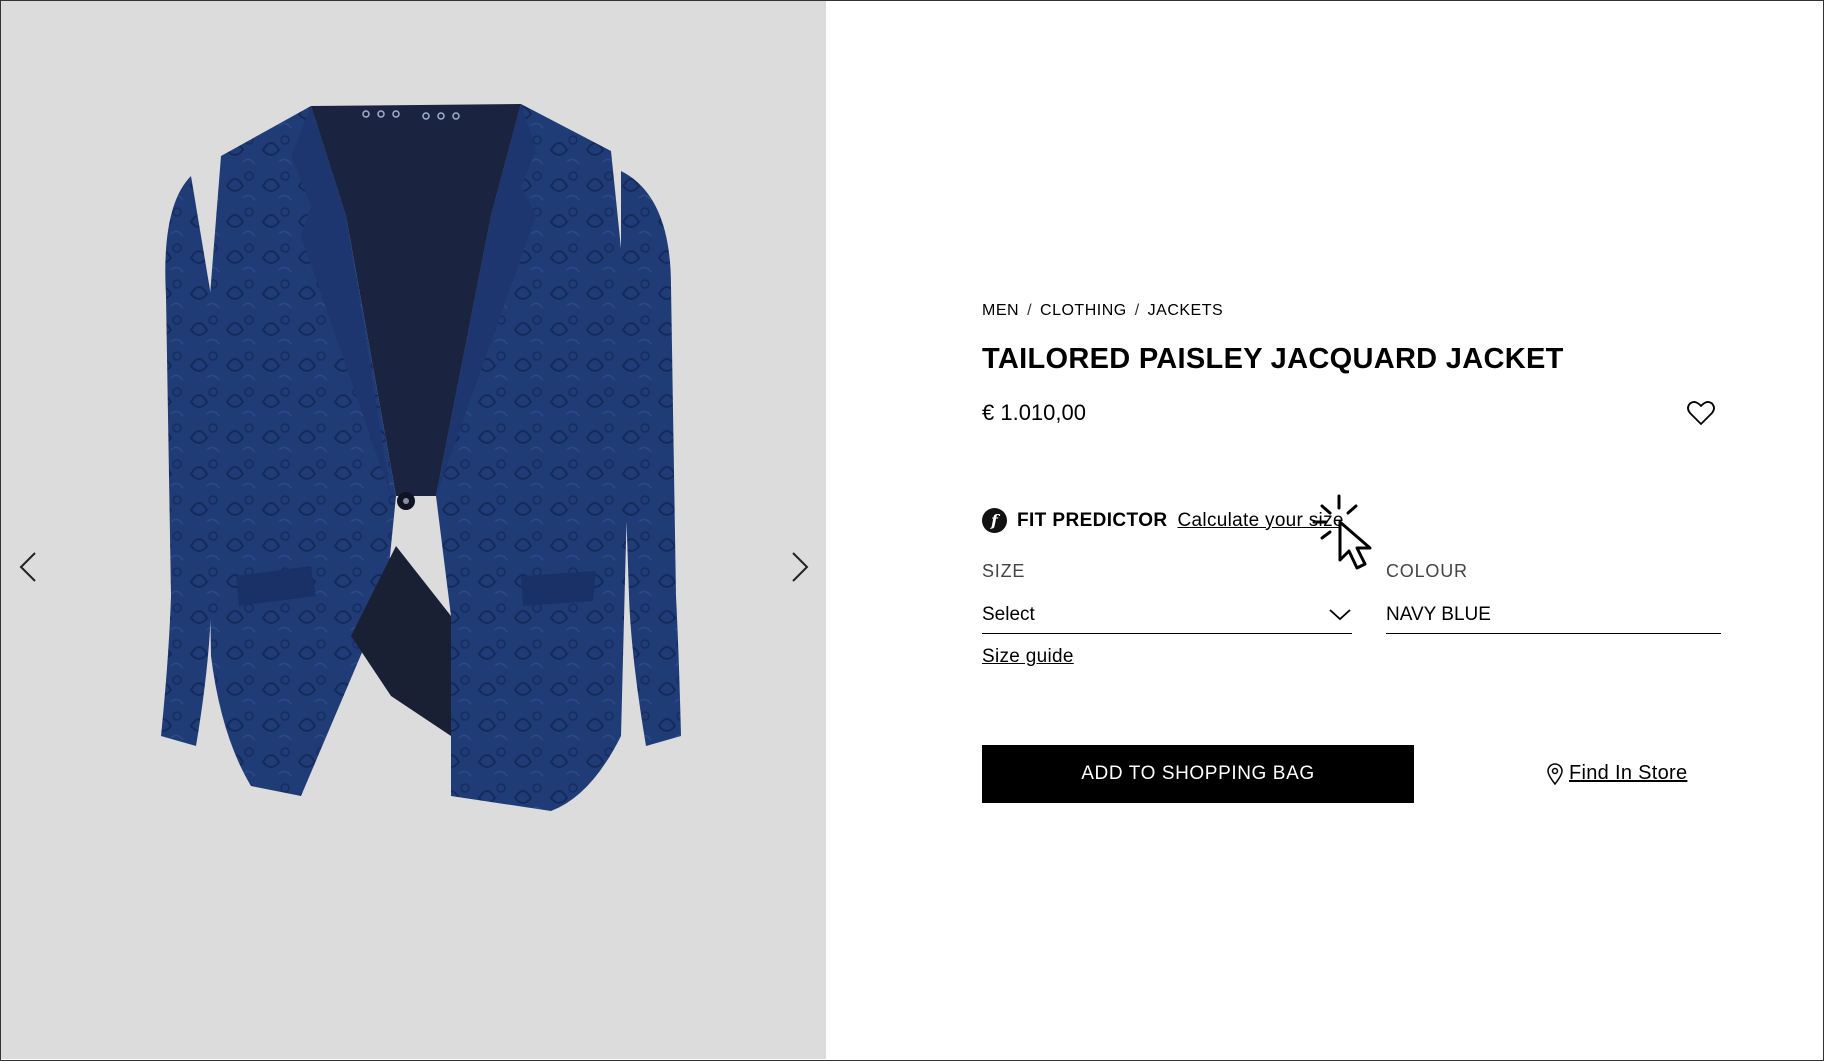  Describe the element at coordinates (1034, 412) in the screenshot. I see `product-price: € 1.010,00` at that location.